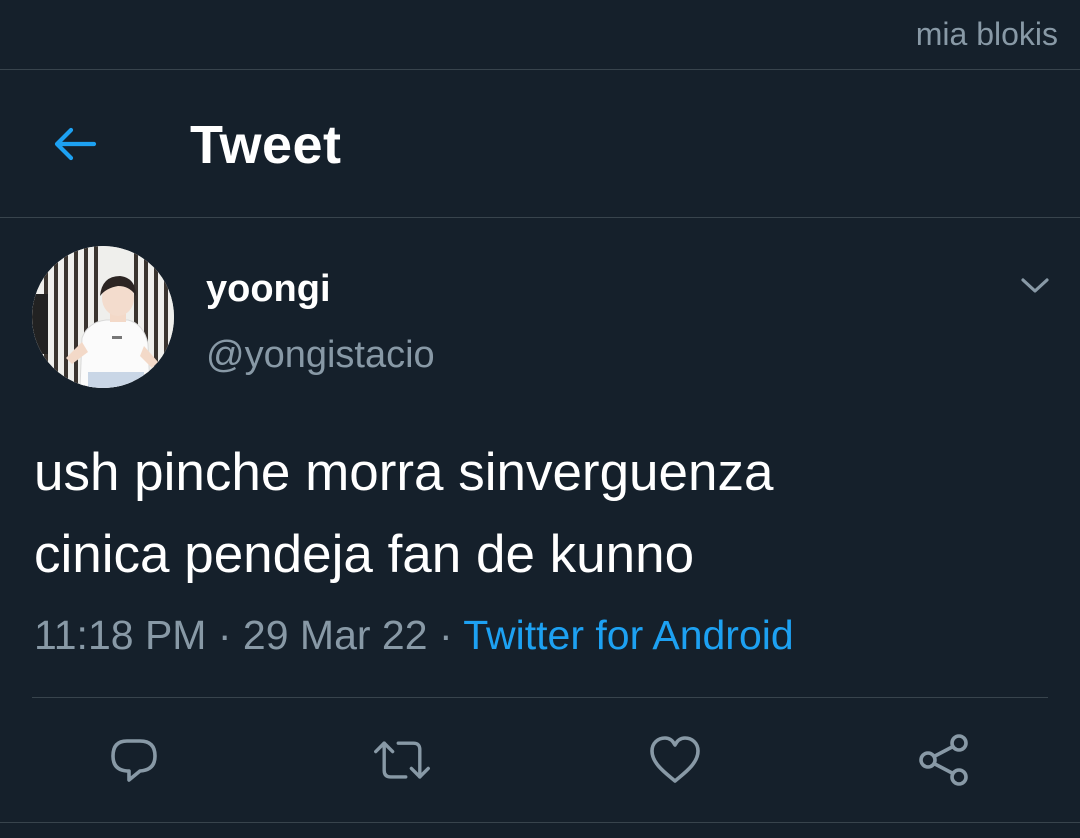 The height and width of the screenshot is (838, 1080). I want to click on divider, so click(540, 697).